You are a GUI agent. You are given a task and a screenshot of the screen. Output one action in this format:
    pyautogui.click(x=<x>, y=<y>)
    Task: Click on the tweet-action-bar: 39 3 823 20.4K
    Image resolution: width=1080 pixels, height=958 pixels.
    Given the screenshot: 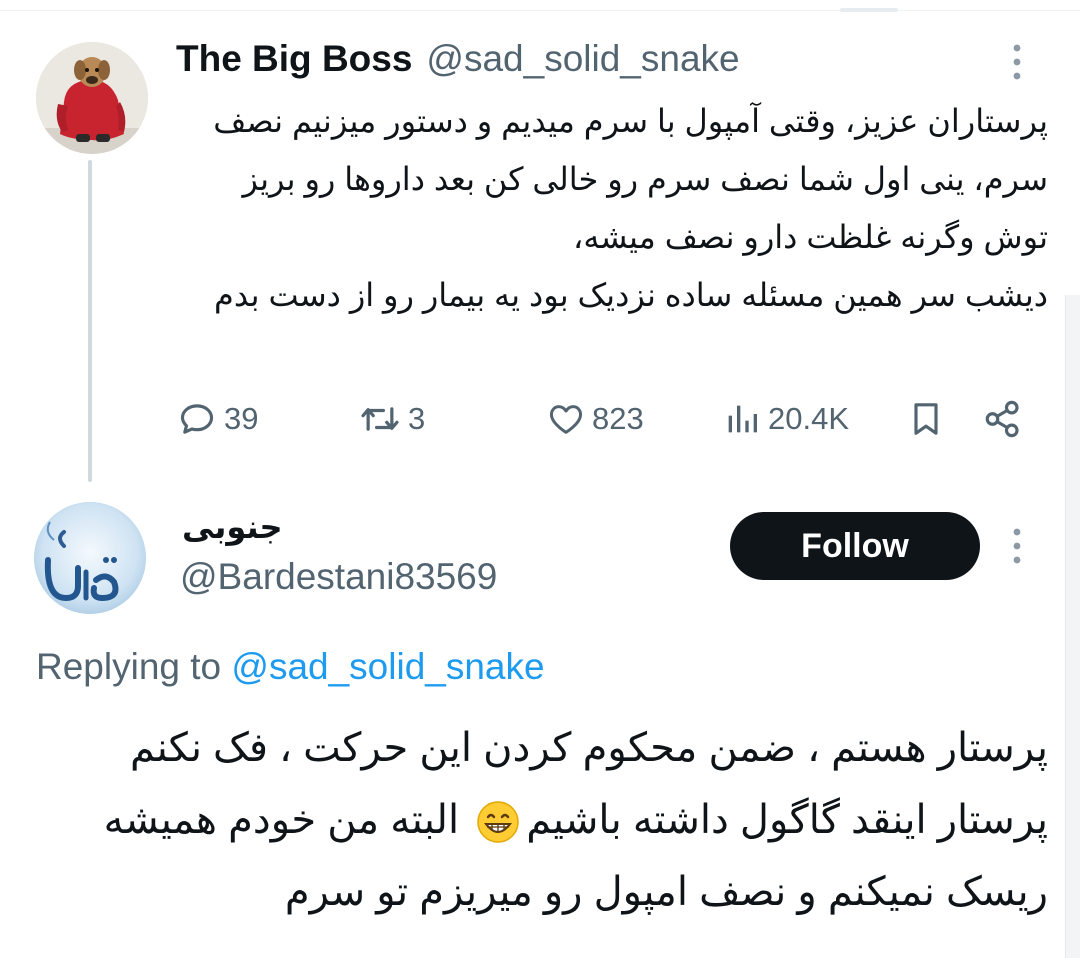 What is the action you would take?
    pyautogui.click(x=605, y=419)
    